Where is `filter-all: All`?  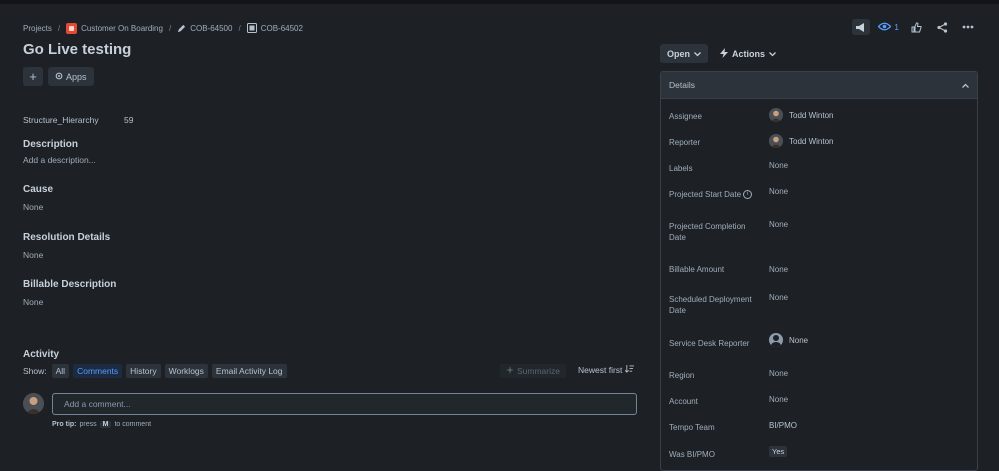
filter-all: All is located at coordinates (60, 371).